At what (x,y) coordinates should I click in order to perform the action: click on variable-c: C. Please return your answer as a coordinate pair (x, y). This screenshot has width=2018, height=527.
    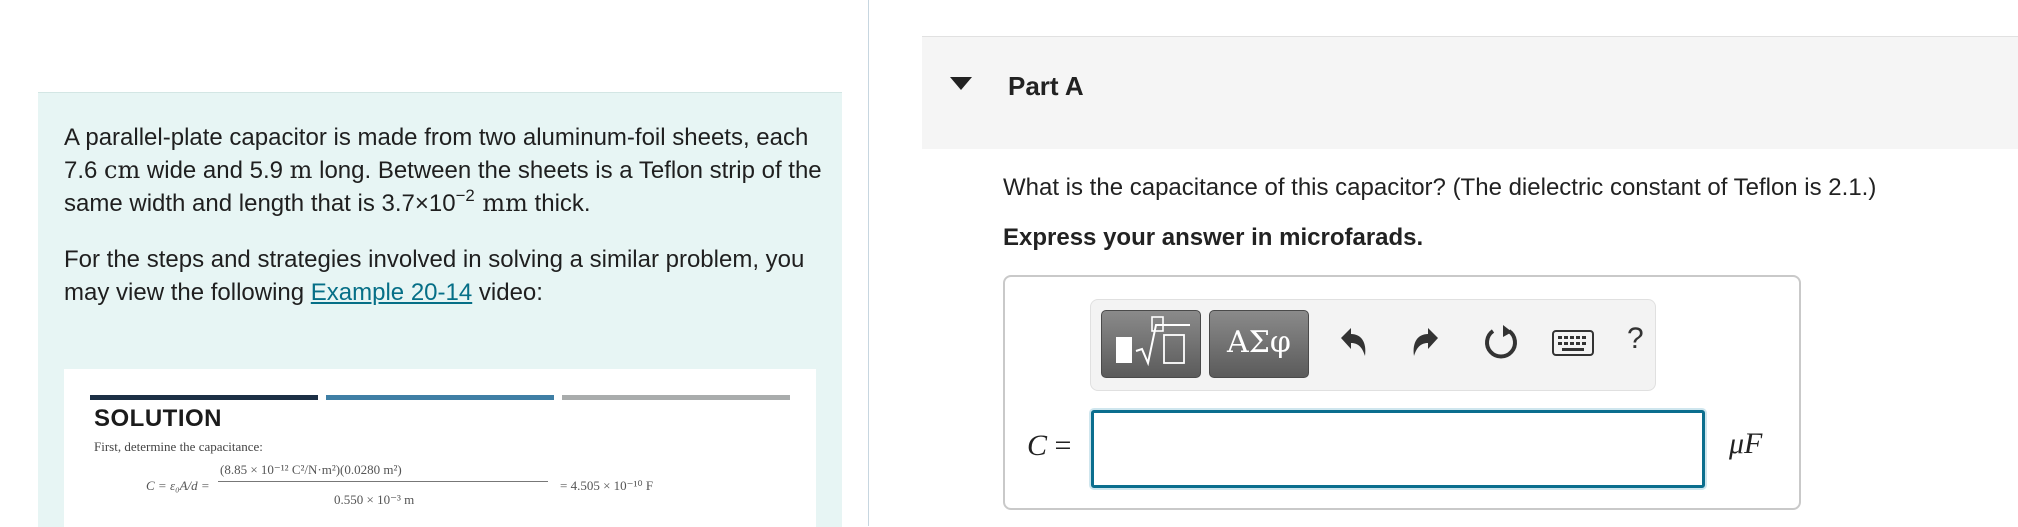
    Looking at the image, I should click on (1037, 445).